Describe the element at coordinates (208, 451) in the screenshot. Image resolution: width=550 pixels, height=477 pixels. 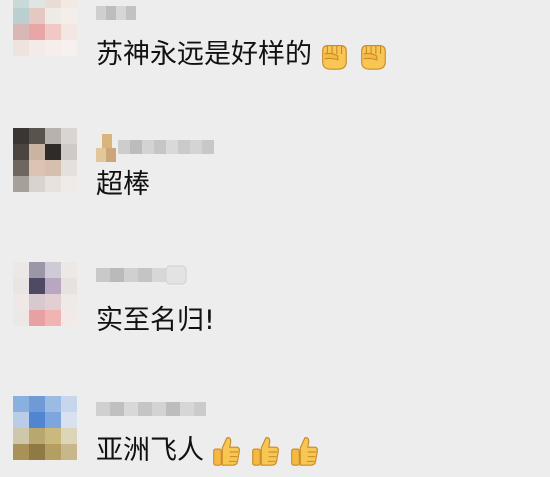
I see `comment-text: 亚洲飞人` at that location.